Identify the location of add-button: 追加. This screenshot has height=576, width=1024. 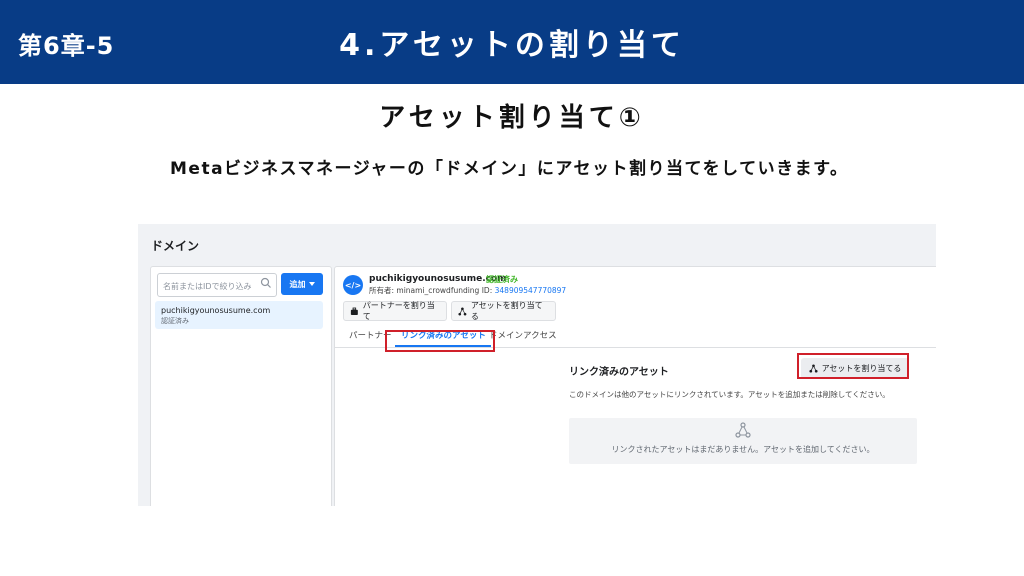
(302, 284).